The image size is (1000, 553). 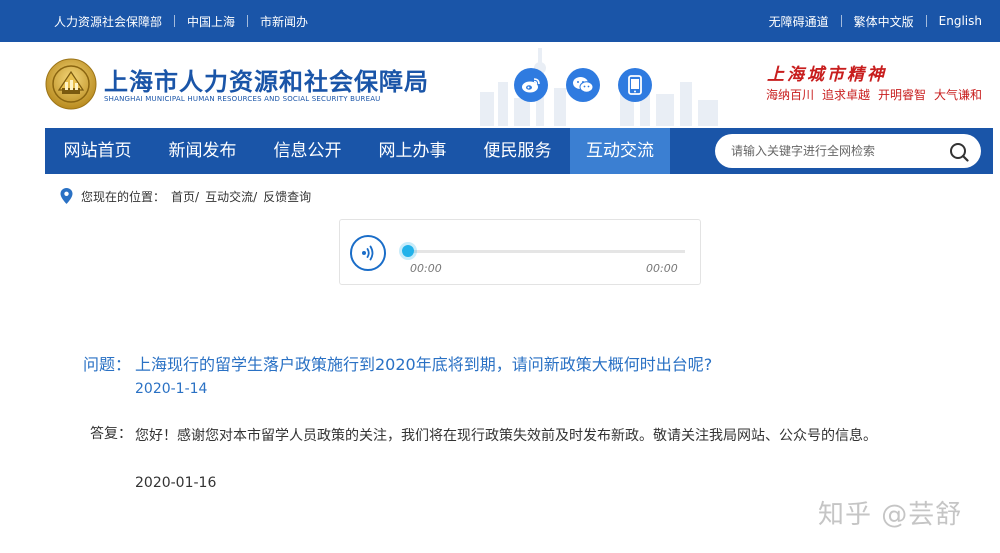 What do you see at coordinates (266, 79) in the screenshot?
I see `site-title: 上海市人力资源和社会保障局` at bounding box center [266, 79].